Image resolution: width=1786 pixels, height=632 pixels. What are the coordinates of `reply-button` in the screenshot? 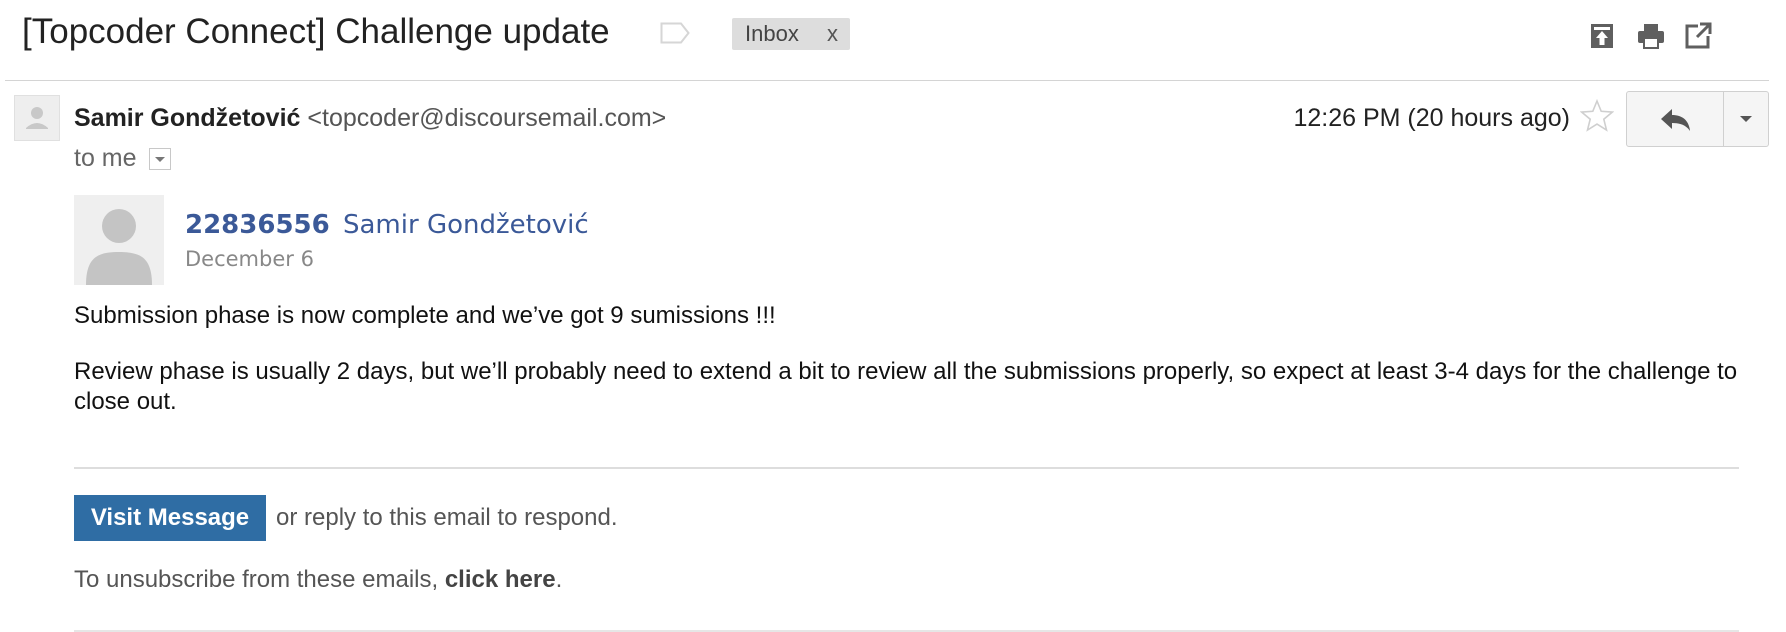 It's located at (1675, 119).